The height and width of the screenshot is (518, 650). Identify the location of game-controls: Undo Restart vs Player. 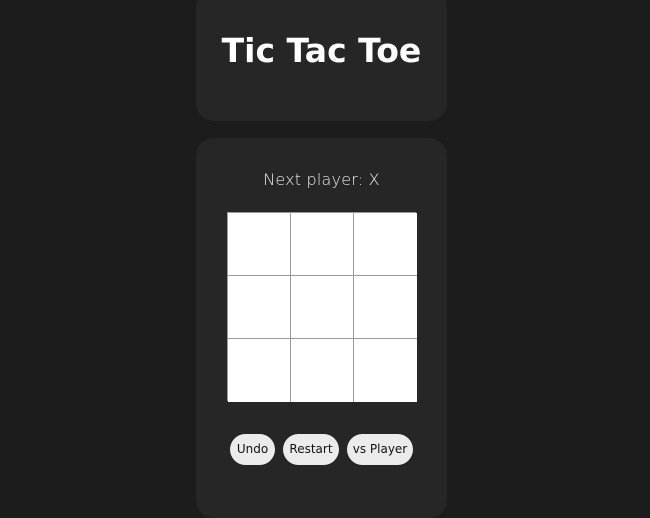
(321, 449).